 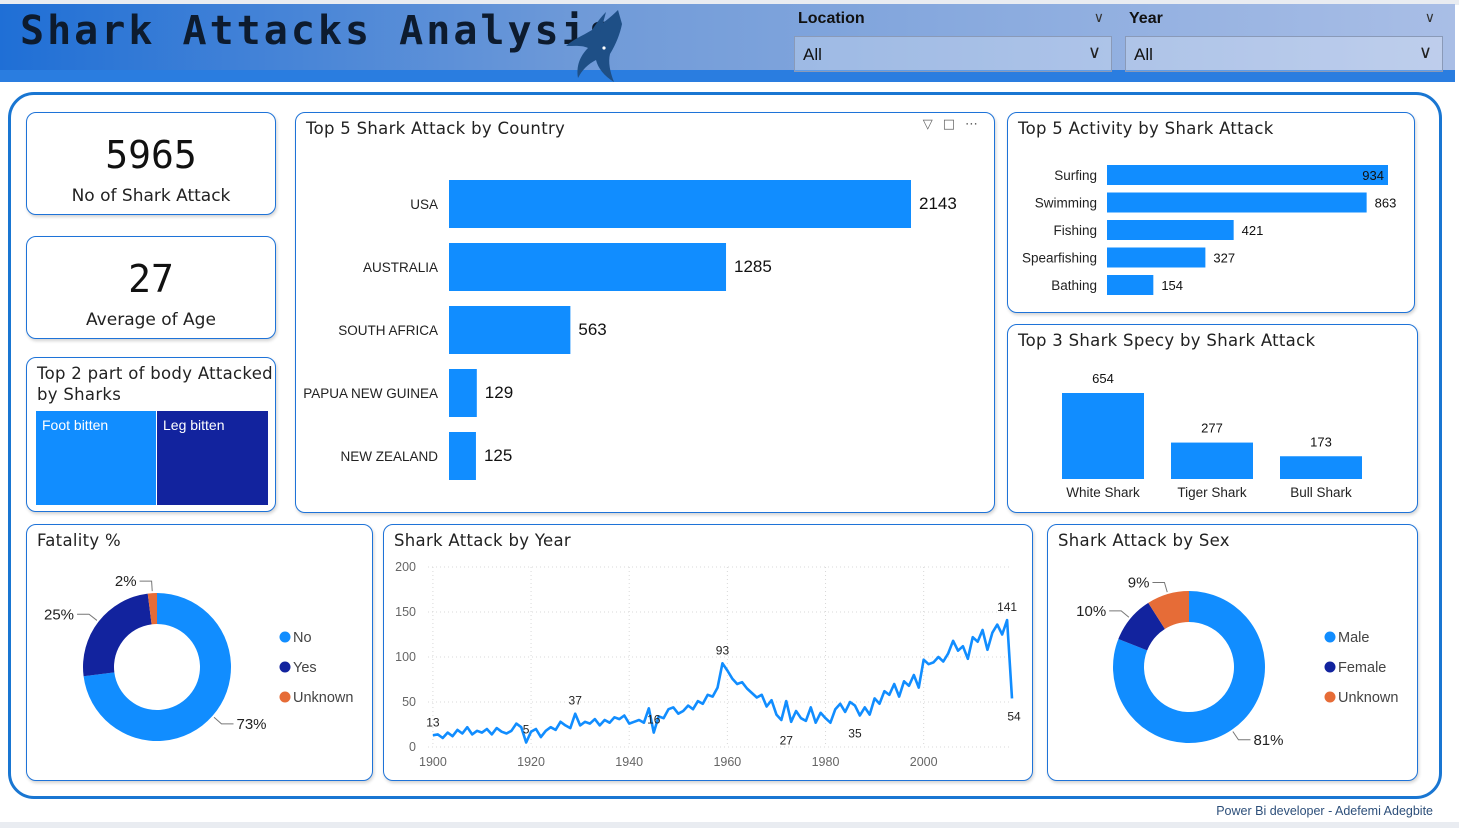 I want to click on x-tick-label: 1900, so click(x=433, y=762).